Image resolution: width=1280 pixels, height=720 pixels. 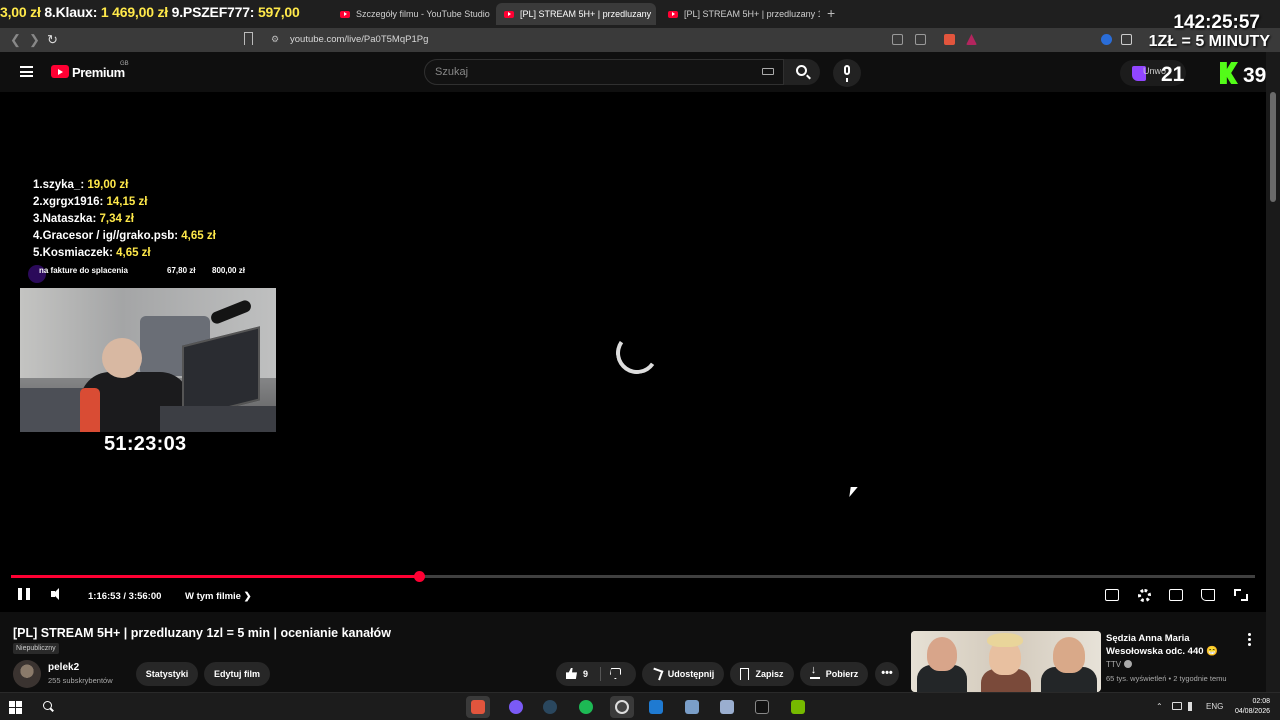 I want to click on search-input: Szukaj, so click(x=604, y=72).